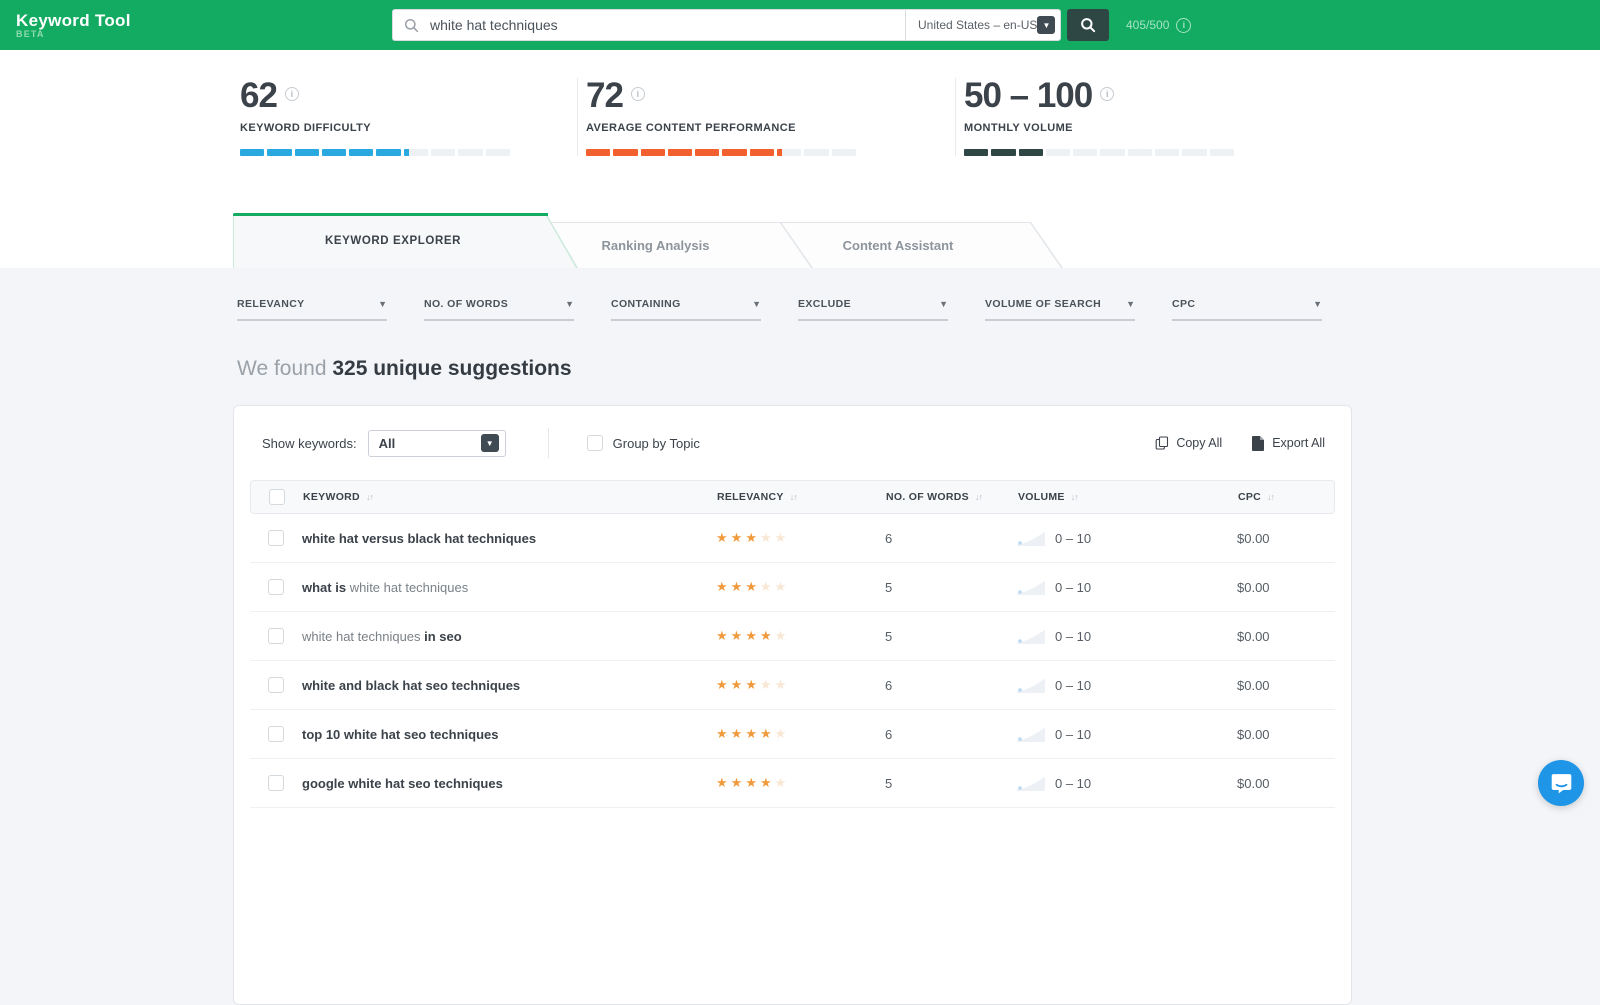  I want to click on app-logo: Keyword Tool BETA, so click(73, 25).